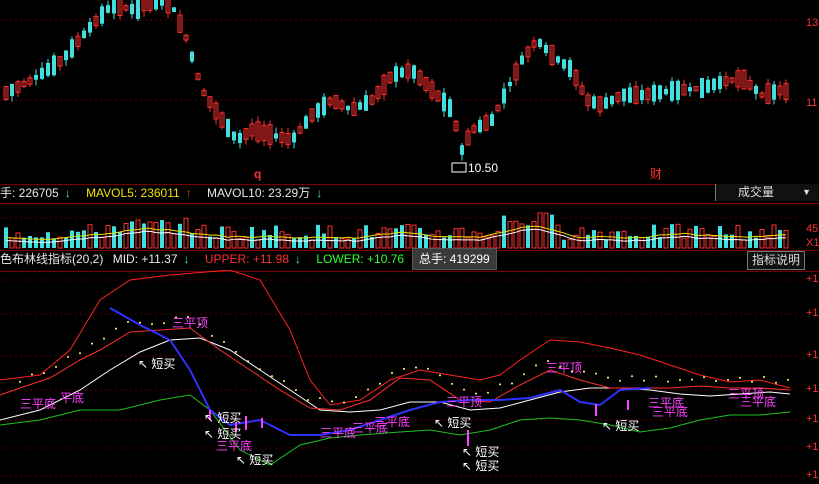  Describe the element at coordinates (186, 259) in the screenshot. I see `mid-arrow-icon: ↓` at that location.